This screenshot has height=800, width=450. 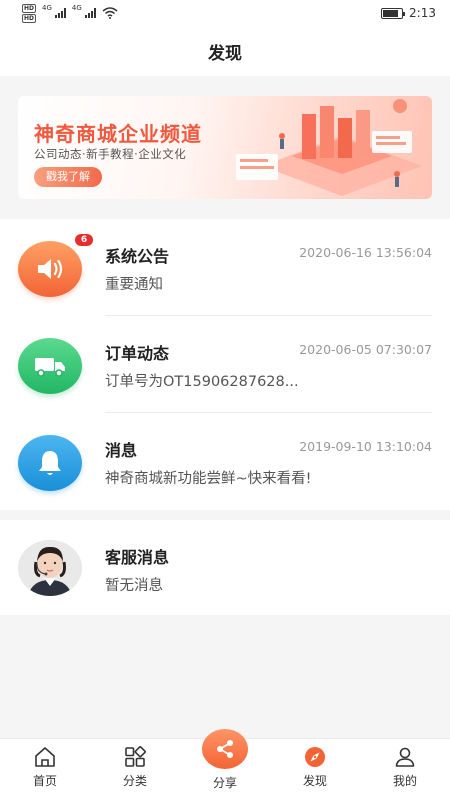 I want to click on category-icon, so click(x=135, y=757).